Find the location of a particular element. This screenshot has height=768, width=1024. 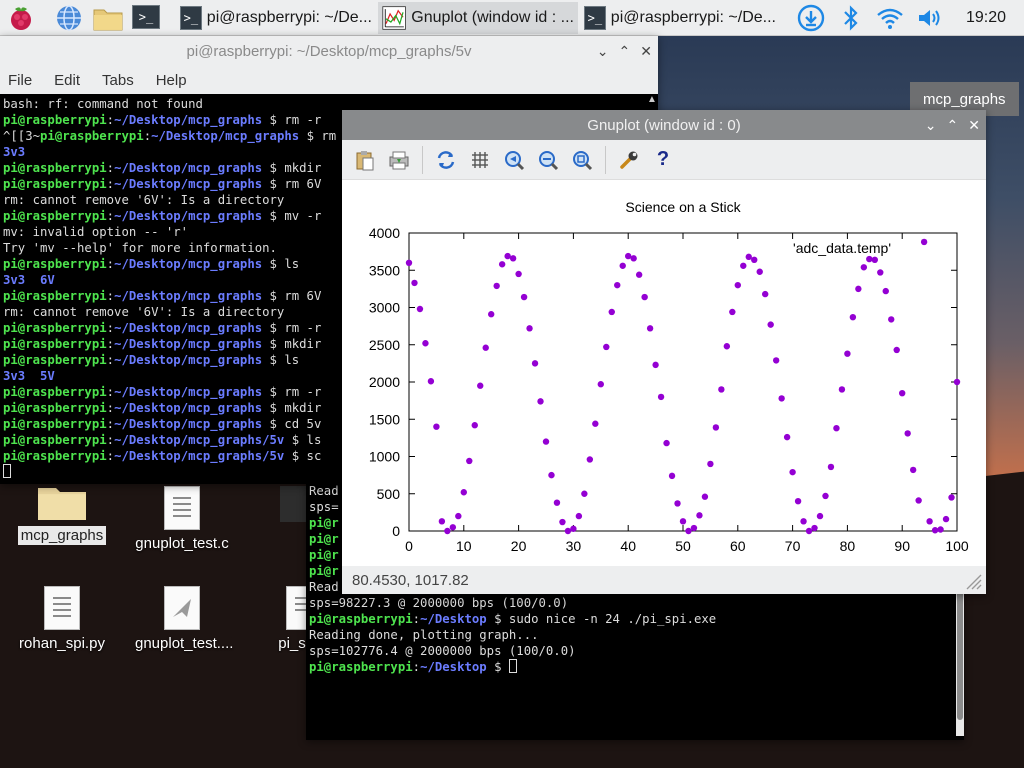

updates-icon is located at coordinates (811, 18).